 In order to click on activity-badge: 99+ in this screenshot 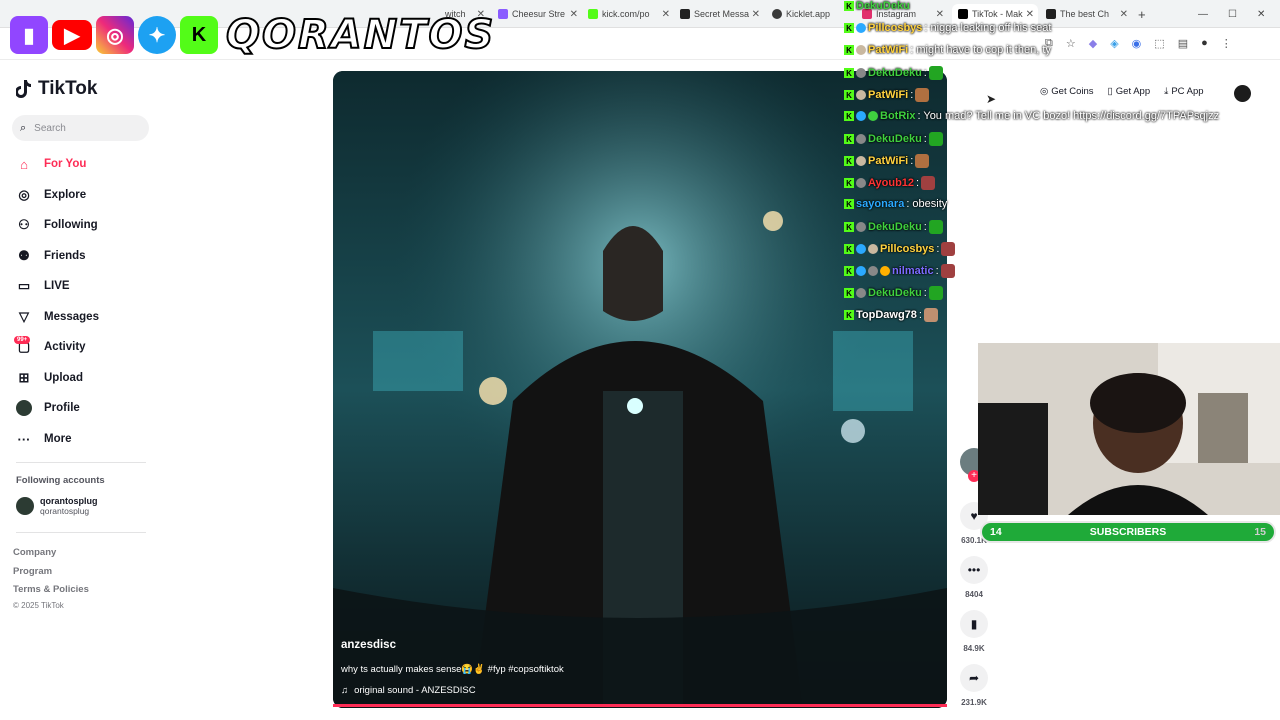, I will do `click(22, 340)`.